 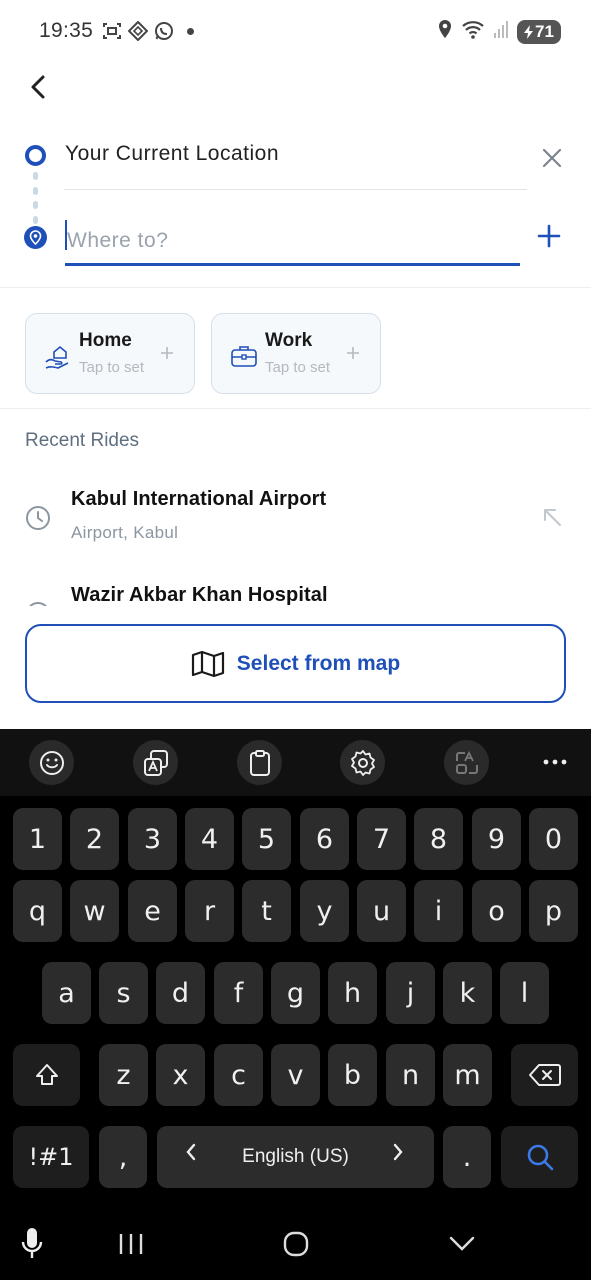 What do you see at coordinates (172, 154) in the screenshot?
I see `origin-field: Your Current Location` at bounding box center [172, 154].